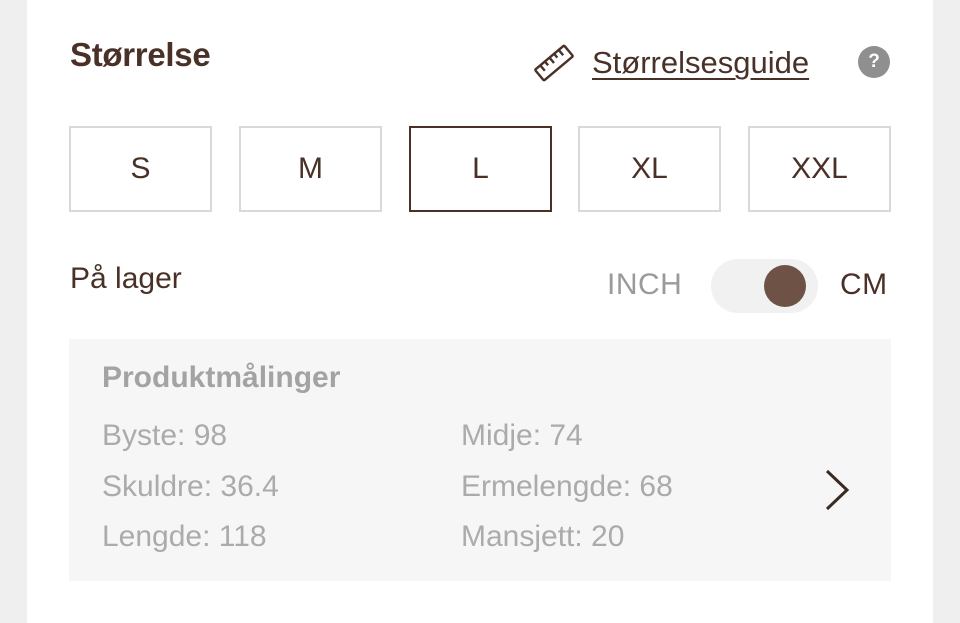 The image size is (960, 623). I want to click on toggle-knob, so click(785, 286).